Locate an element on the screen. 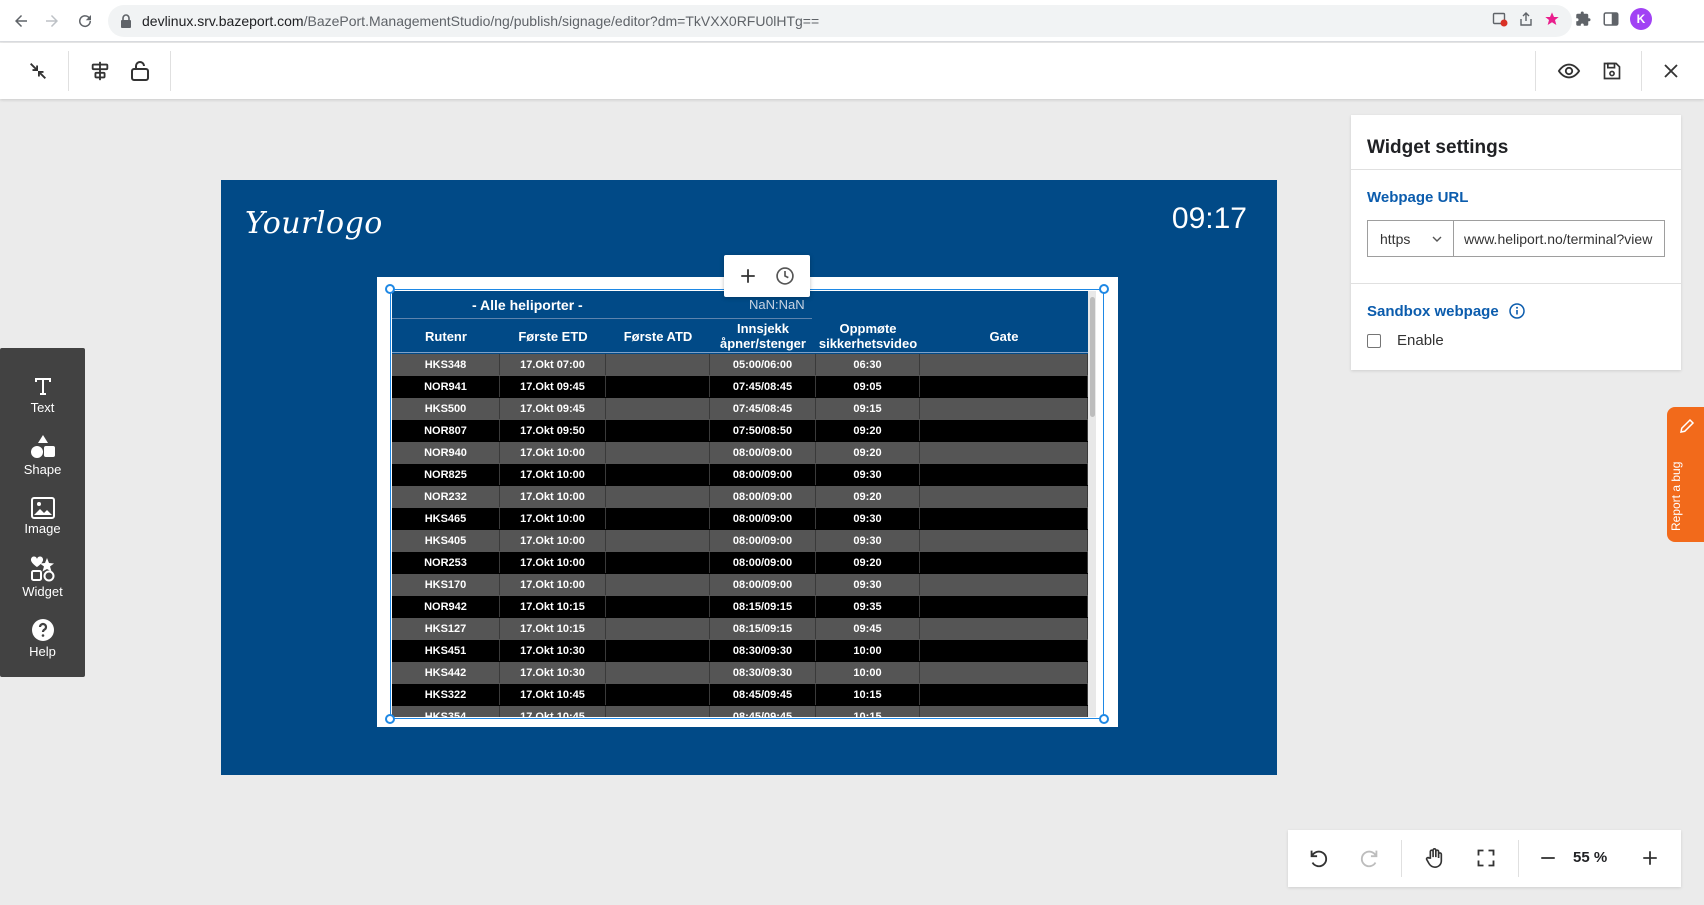  report-bug-button: Report a bug is located at coordinates (1685, 474).